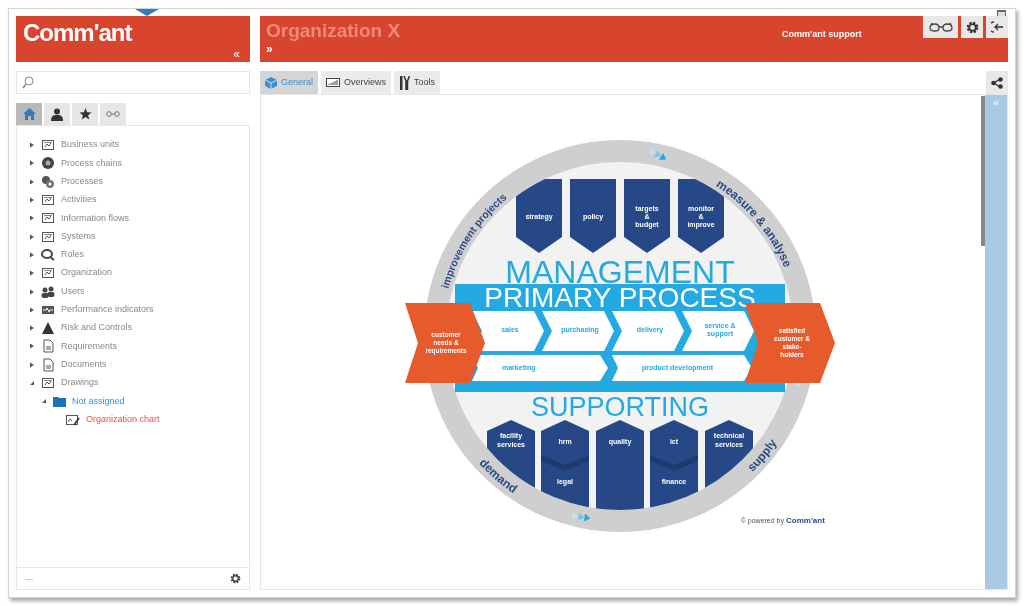 The image size is (1024, 606). I want to click on gears-icon, so click(48, 181).